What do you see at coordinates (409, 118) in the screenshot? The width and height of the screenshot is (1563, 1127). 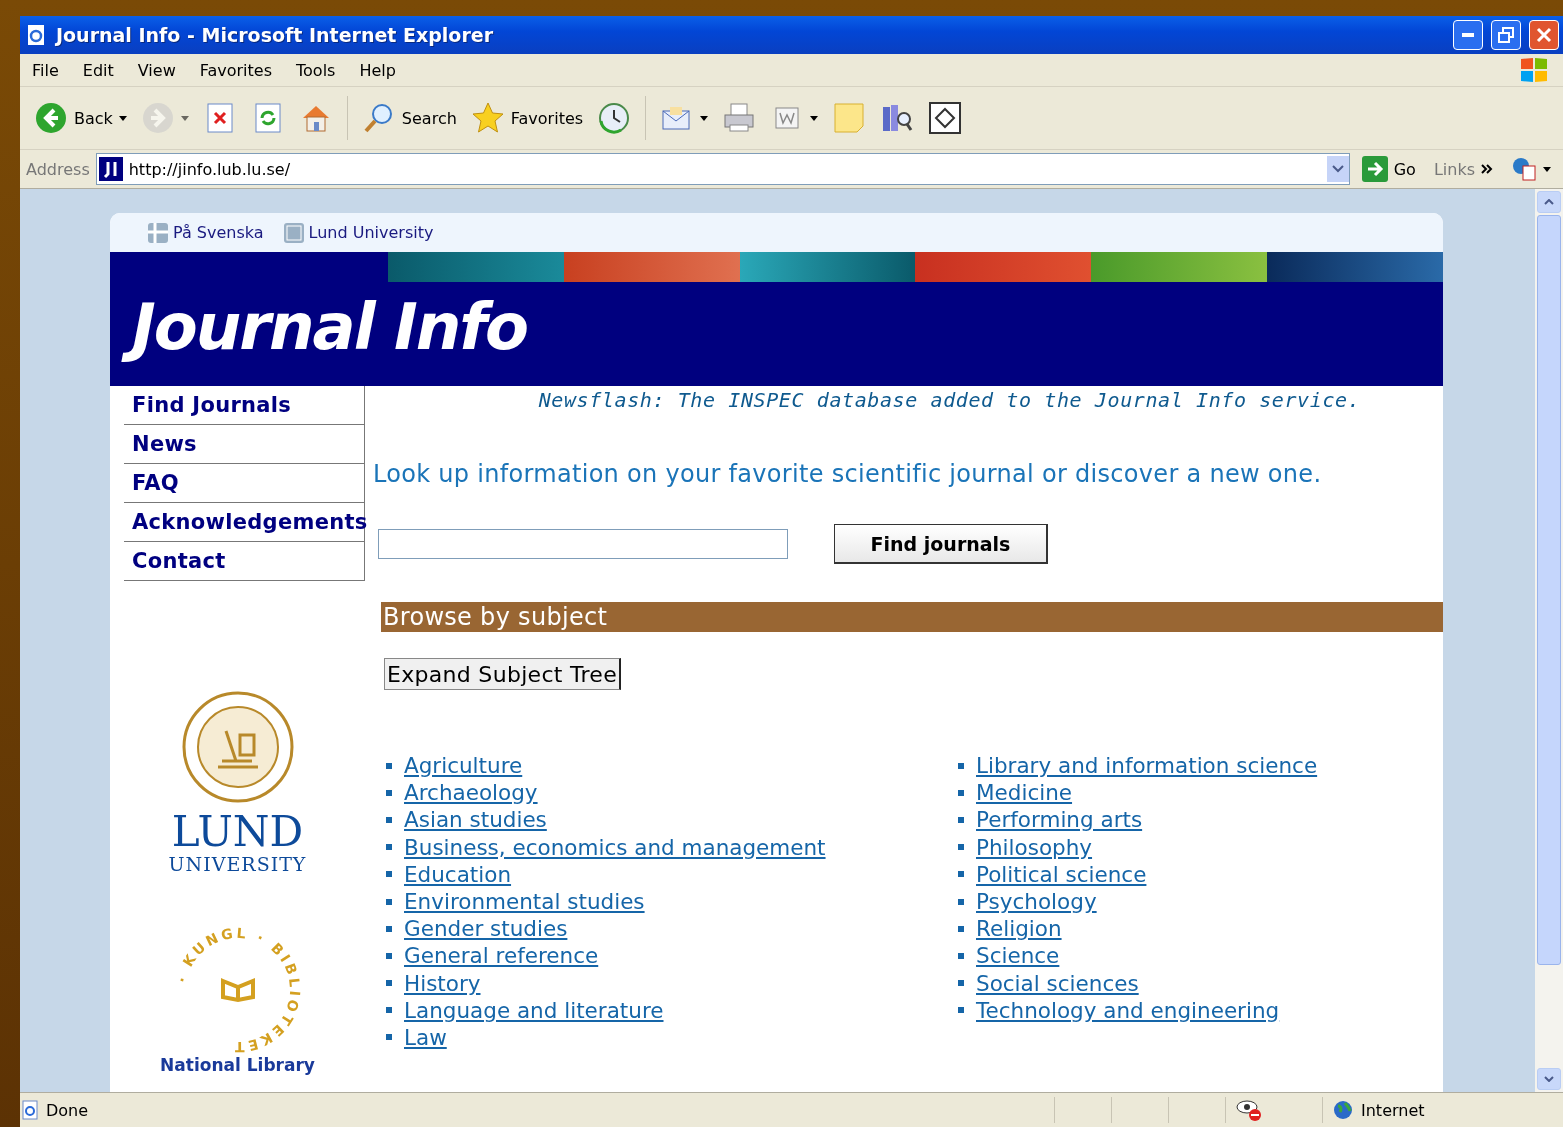 I see `search-button: Search` at bounding box center [409, 118].